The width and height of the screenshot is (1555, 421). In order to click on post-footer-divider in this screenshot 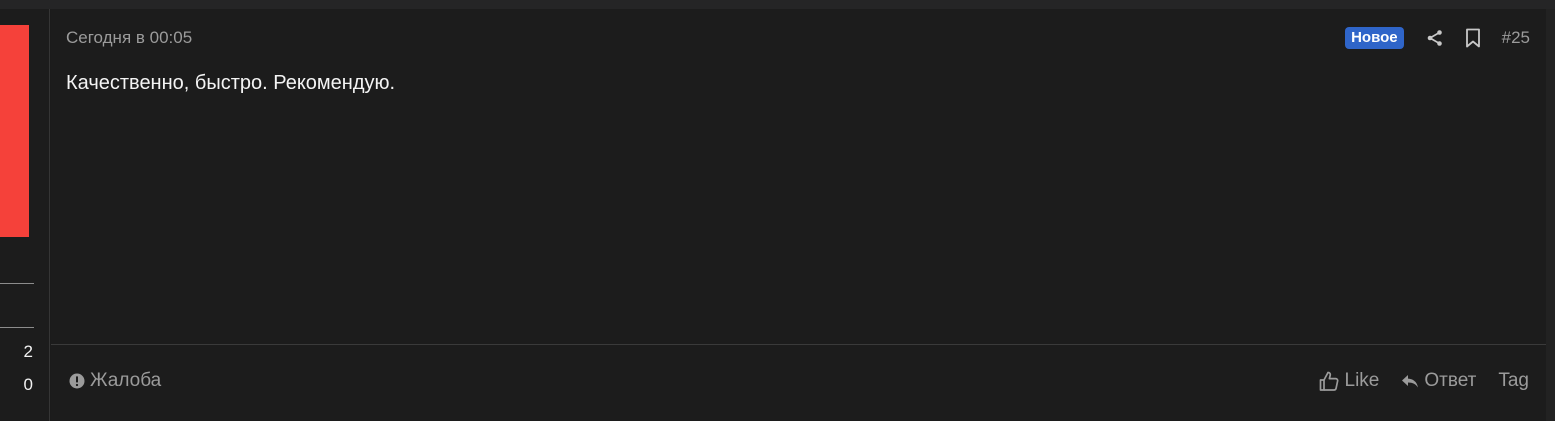, I will do `click(798, 344)`.